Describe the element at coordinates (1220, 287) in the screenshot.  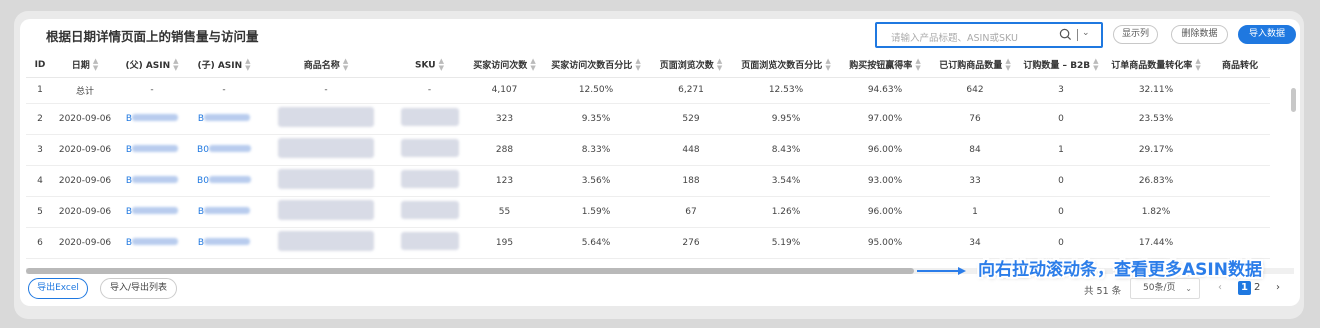
I see `prev-page-button: ‹` at that location.